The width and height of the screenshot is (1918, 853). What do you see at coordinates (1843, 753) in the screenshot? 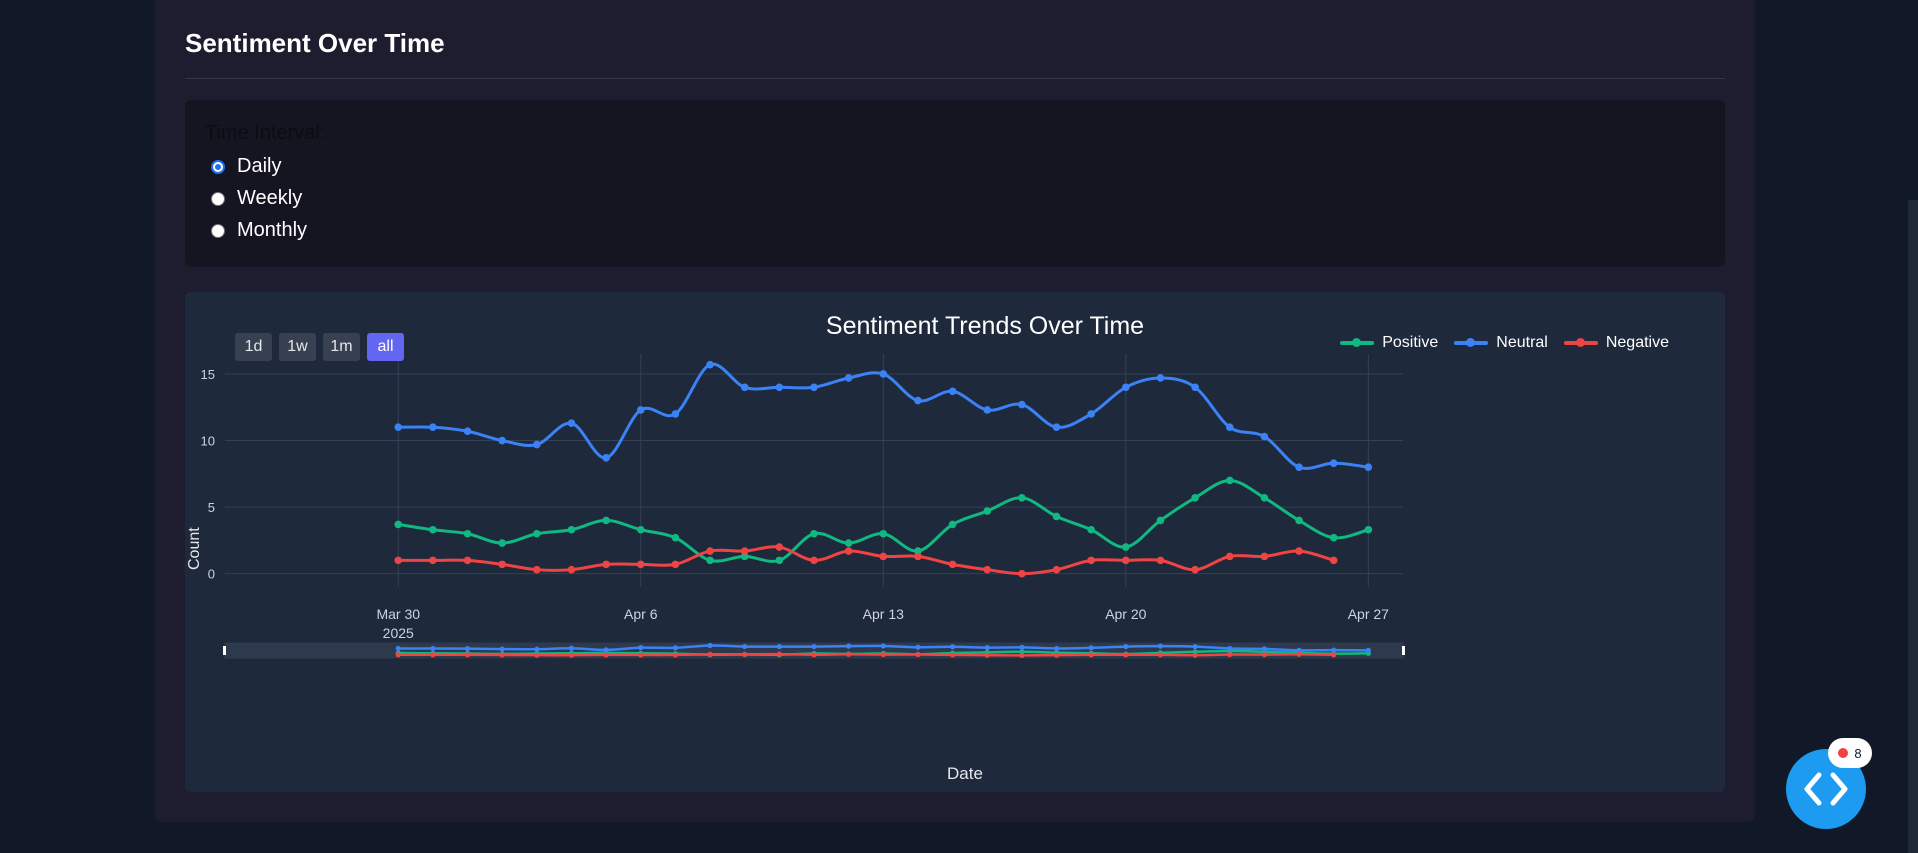
I see `error-dot-icon` at bounding box center [1843, 753].